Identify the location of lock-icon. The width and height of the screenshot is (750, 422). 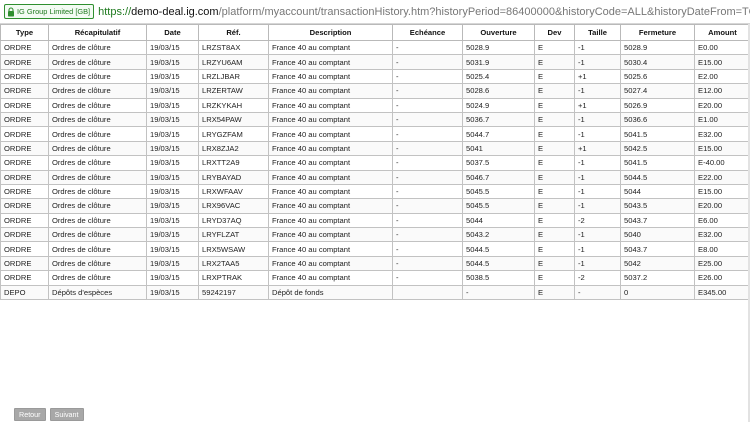
(11, 11).